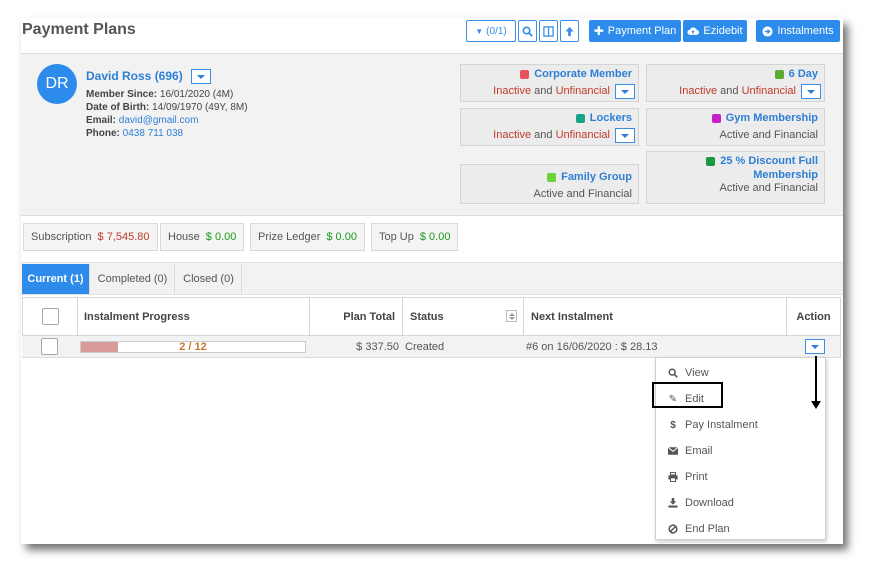 Image resolution: width=886 pixels, height=586 pixels. I want to click on envelope-icon, so click(673, 451).